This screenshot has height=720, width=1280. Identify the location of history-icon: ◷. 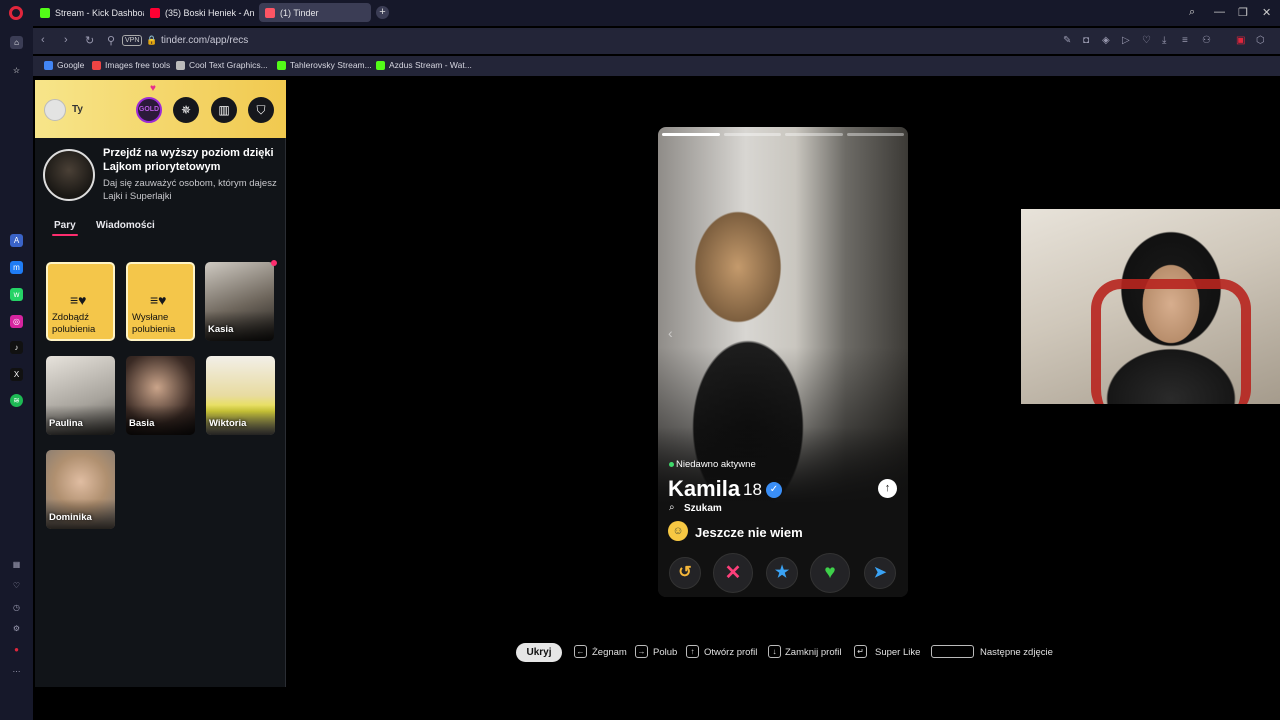
(16, 607).